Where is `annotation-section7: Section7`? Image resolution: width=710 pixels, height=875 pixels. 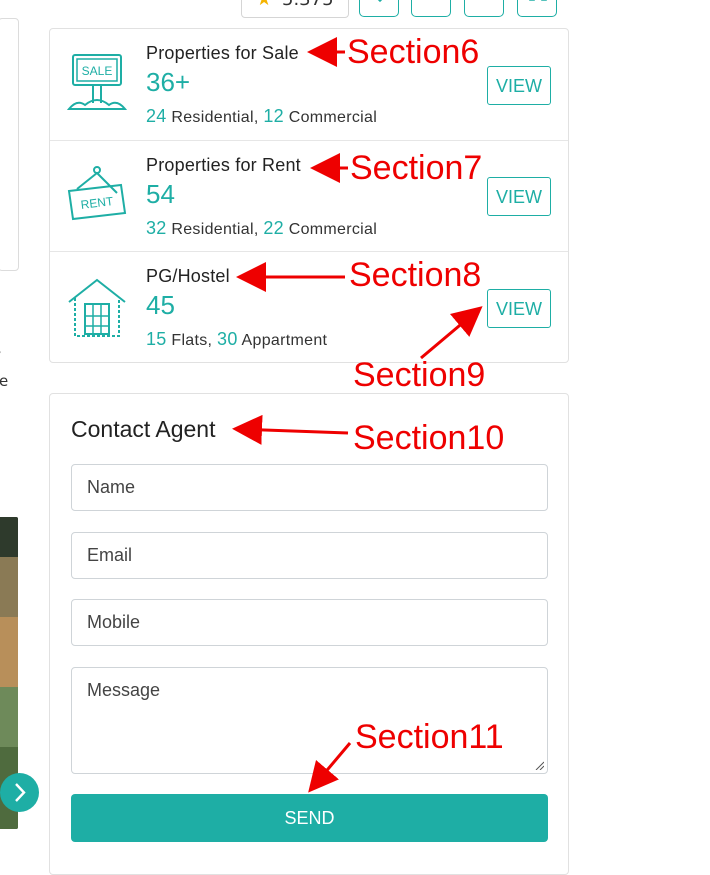
annotation-section7: Section7 is located at coordinates (416, 168).